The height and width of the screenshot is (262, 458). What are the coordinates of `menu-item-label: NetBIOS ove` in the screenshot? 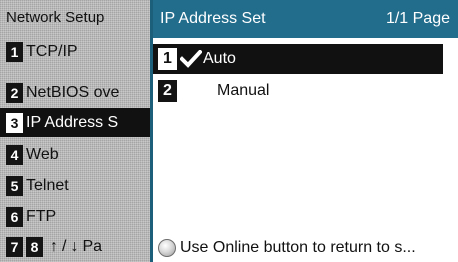 It's located at (73, 92).